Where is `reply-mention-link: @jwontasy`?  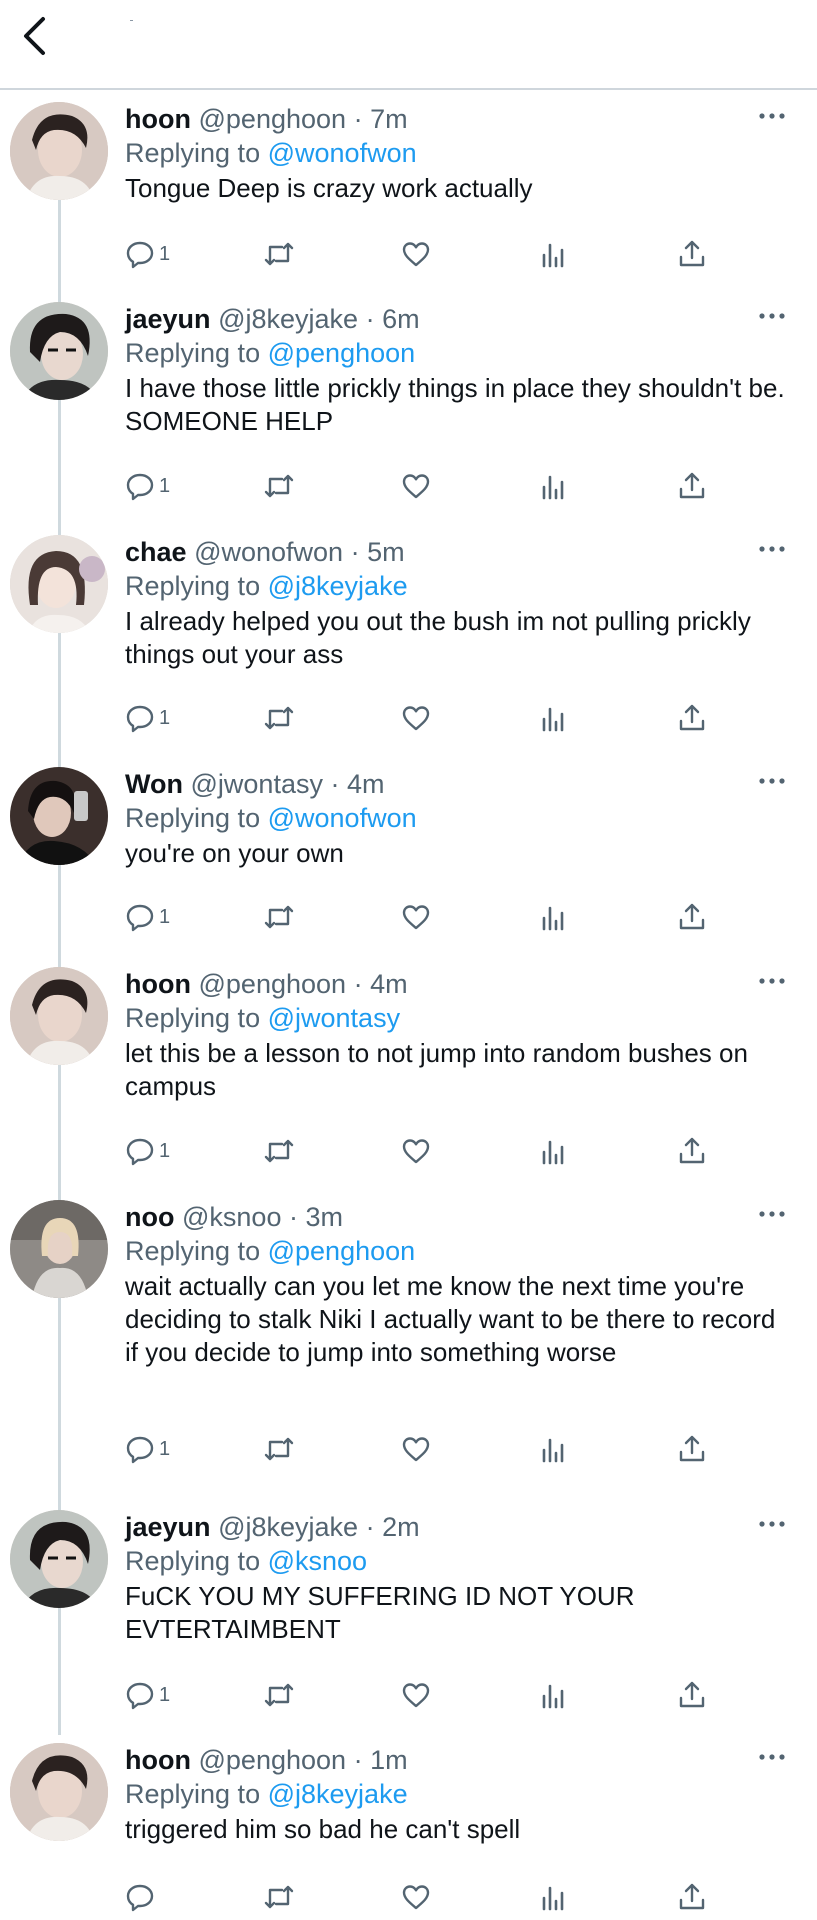 reply-mention-link: @jwontasy is located at coordinates (334, 1018).